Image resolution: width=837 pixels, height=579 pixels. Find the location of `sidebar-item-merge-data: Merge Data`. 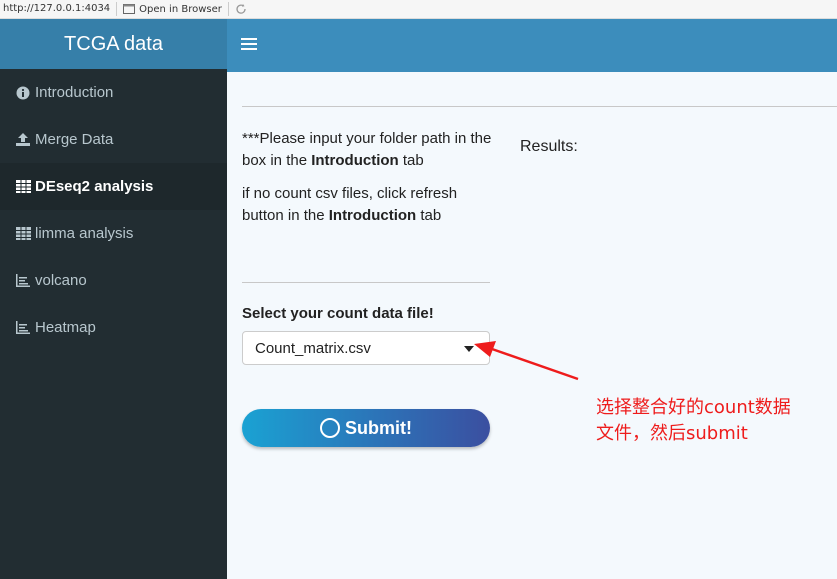

sidebar-item-merge-data: Merge Data is located at coordinates (113, 139).